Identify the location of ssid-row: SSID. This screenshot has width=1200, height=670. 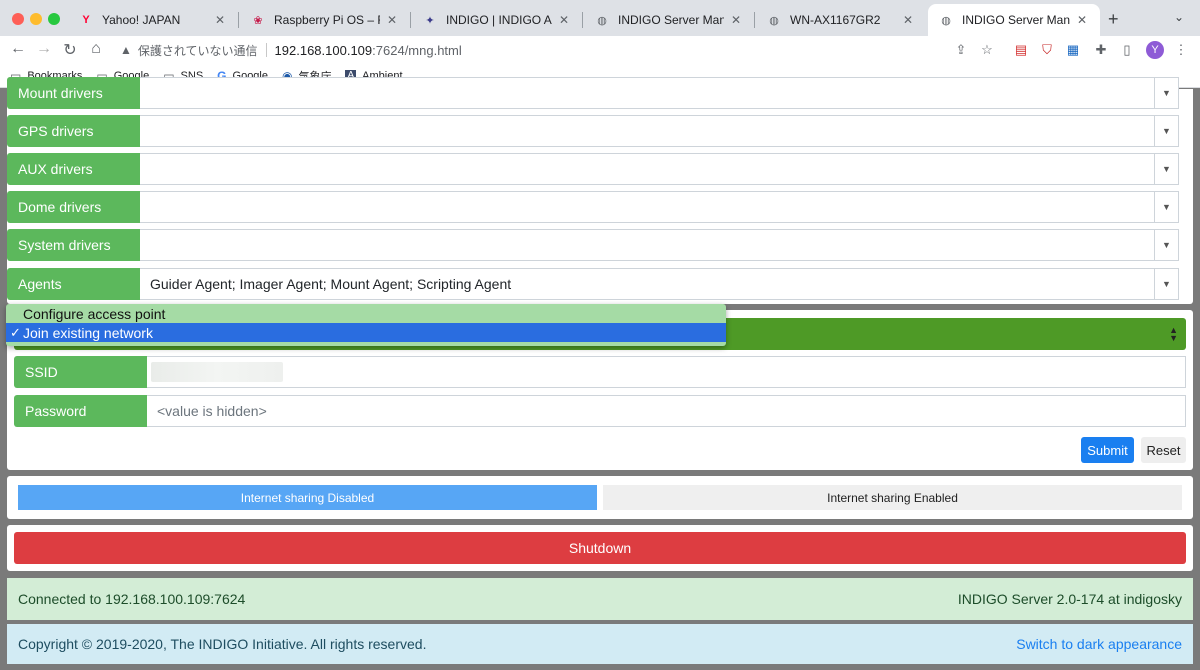
(600, 372).